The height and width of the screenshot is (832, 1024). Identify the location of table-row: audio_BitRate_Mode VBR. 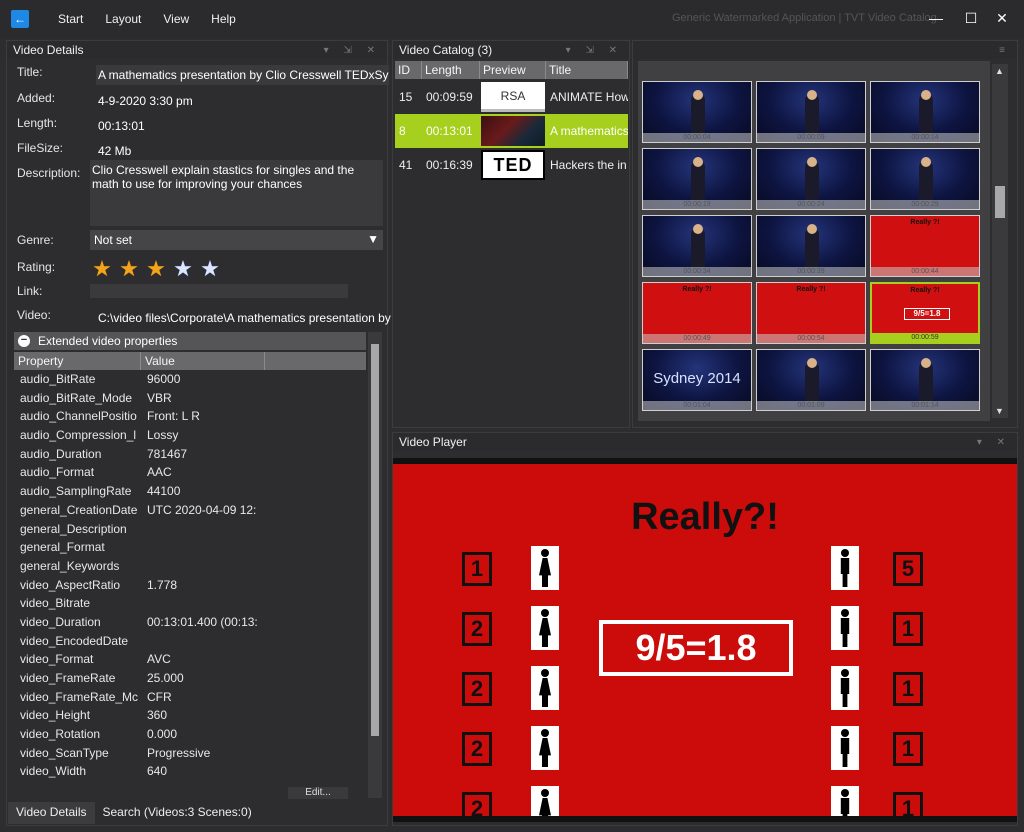
(190, 398).